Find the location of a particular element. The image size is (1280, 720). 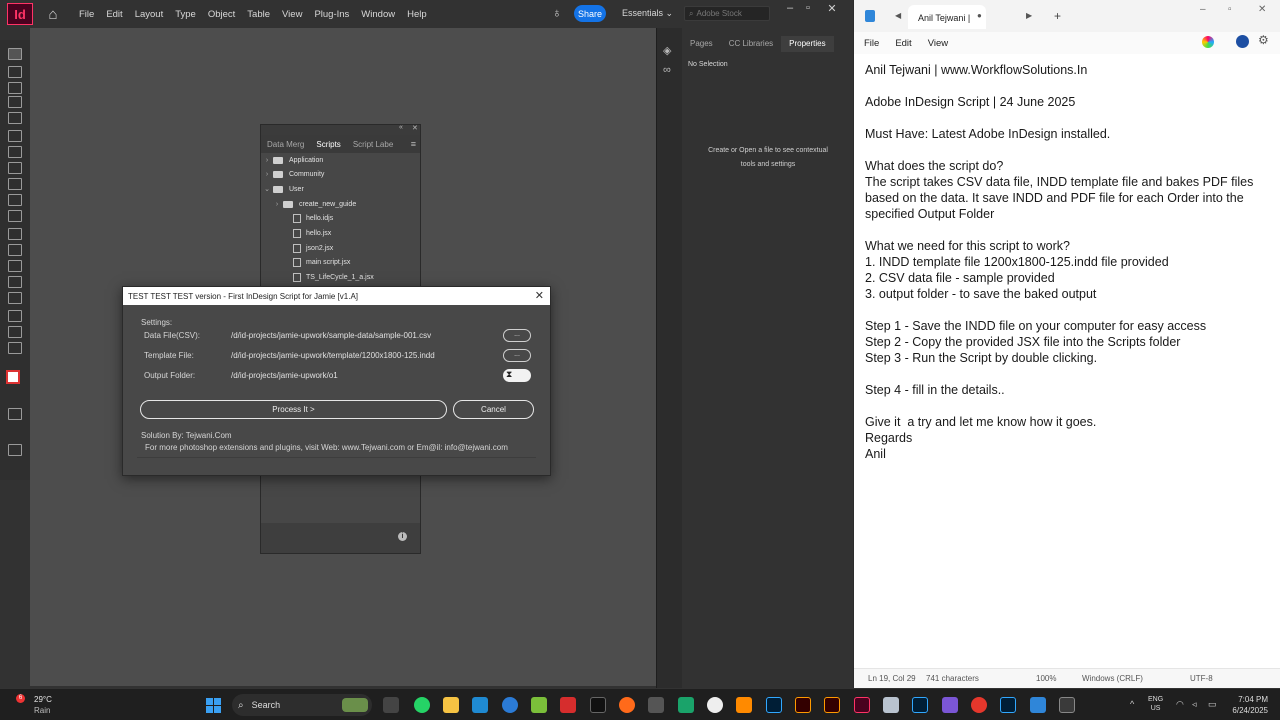

home-icon: ⌂ is located at coordinates (53, 14).